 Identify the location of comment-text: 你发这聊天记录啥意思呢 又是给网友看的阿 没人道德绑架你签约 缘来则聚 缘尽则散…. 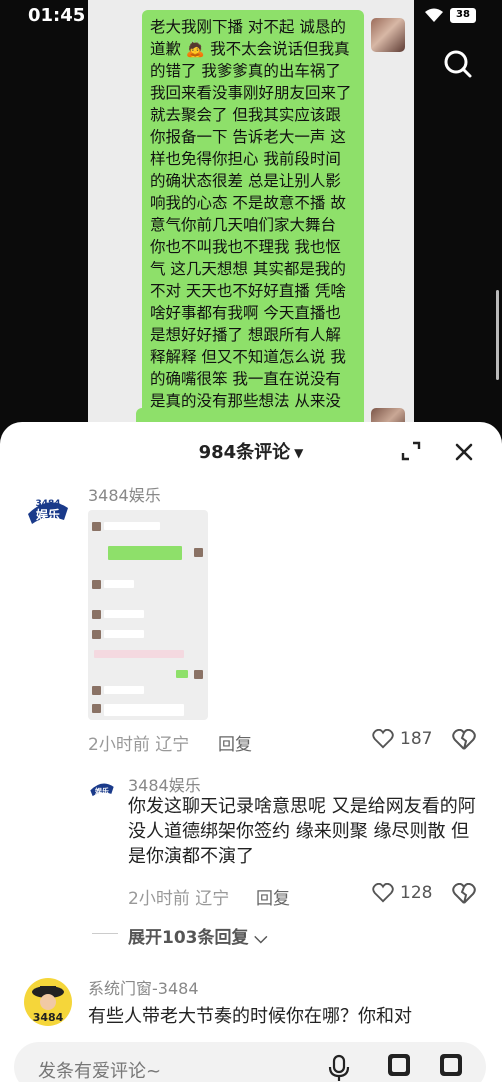
(302, 831).